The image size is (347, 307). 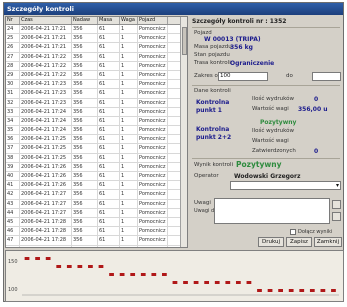 I want to click on table-cell: 2006-04-21 17:25, so click(x=46, y=139).